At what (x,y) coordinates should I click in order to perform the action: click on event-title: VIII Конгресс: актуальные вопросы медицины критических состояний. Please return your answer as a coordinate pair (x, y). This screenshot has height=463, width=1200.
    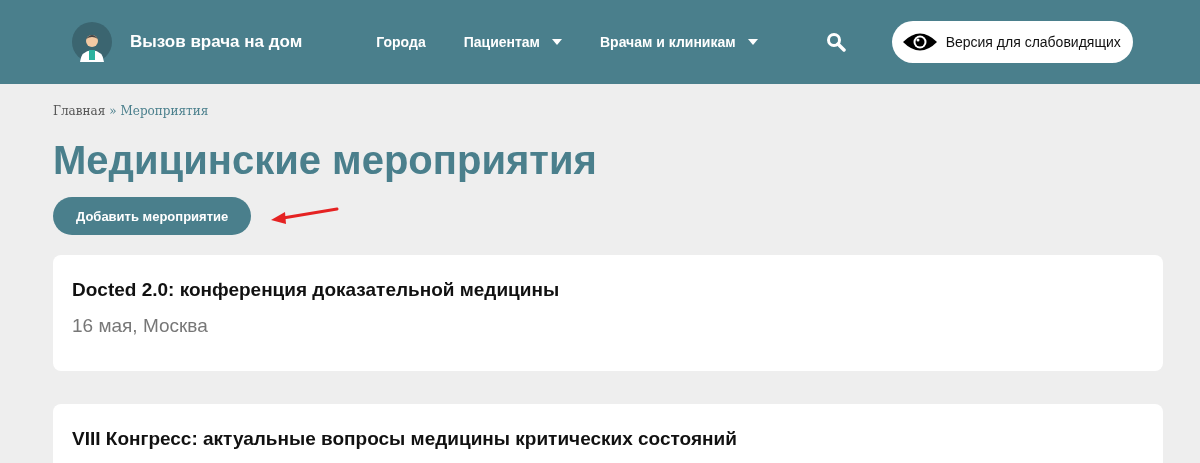
    Looking at the image, I should click on (608, 439).